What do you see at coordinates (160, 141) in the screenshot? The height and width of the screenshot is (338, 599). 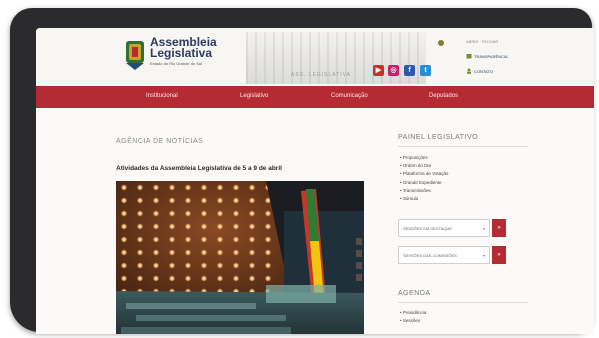 I see `news-section-title: AGÊNCIA DE NOTÍCIAS` at bounding box center [160, 141].